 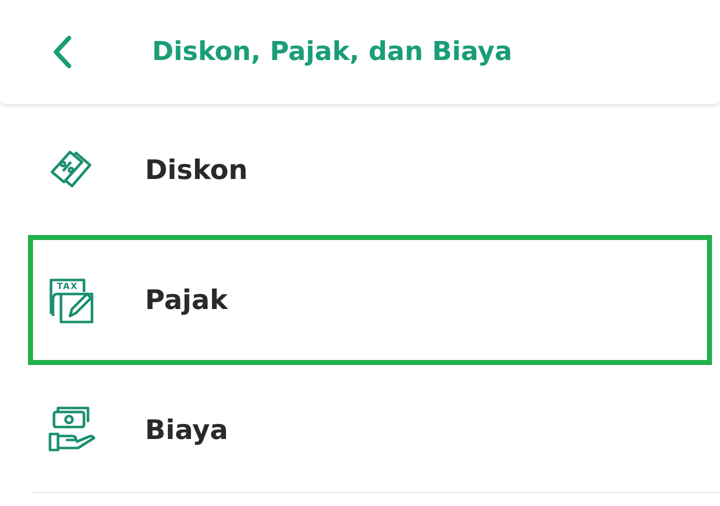 What do you see at coordinates (186, 430) in the screenshot?
I see `menu-label: Biaya` at bounding box center [186, 430].